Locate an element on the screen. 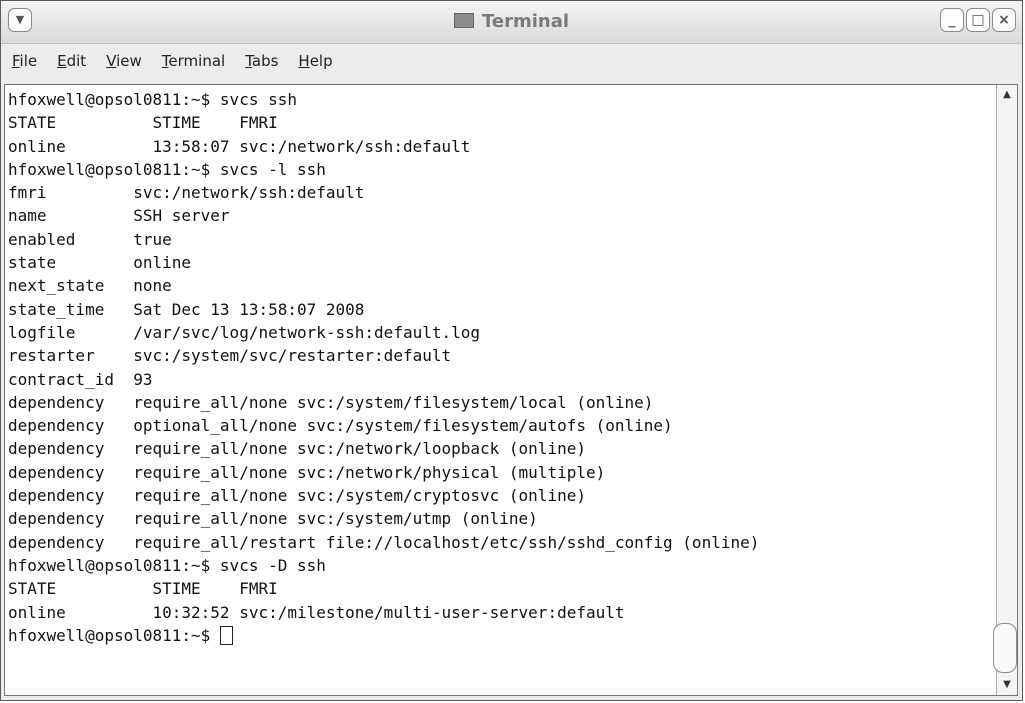 The width and height of the screenshot is (1025, 703). maximize-icon: □ is located at coordinates (978, 20).